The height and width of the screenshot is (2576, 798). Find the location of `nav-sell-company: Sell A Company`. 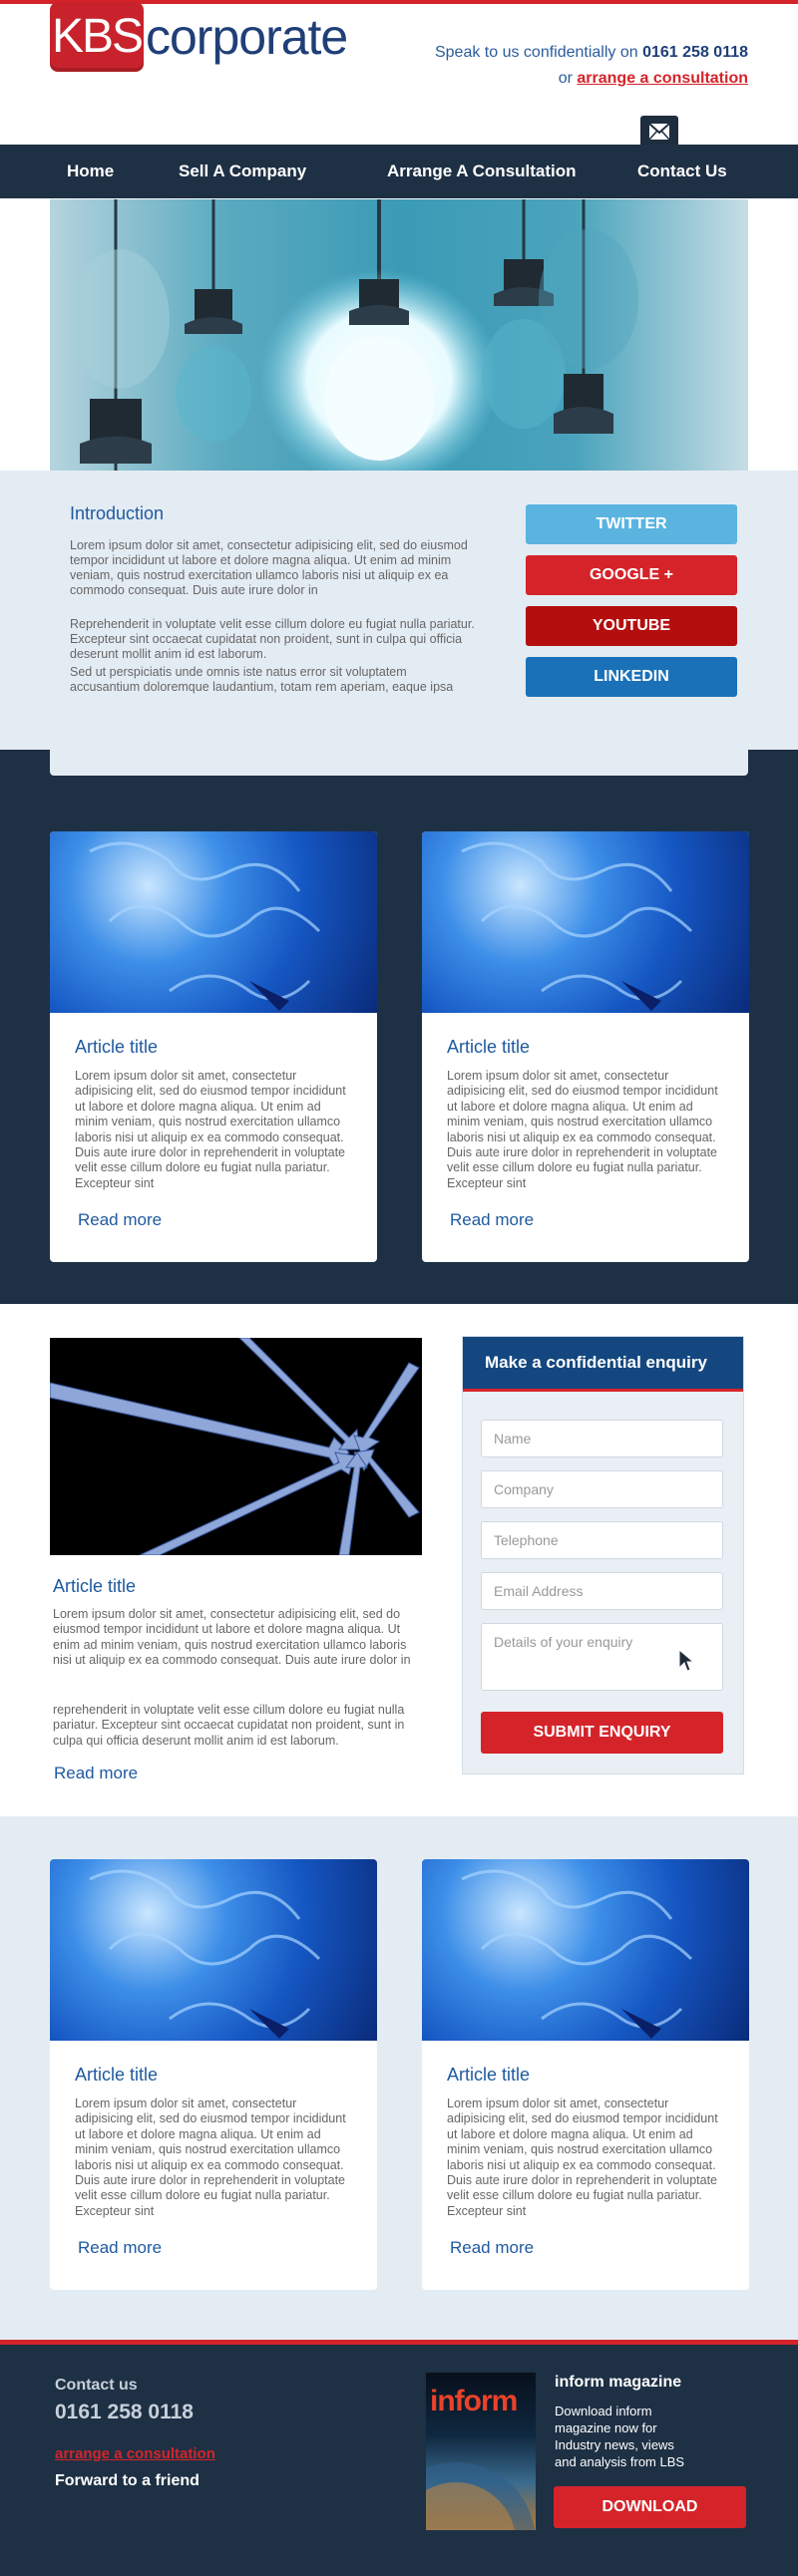

nav-sell-company: Sell A Company is located at coordinates (242, 171).